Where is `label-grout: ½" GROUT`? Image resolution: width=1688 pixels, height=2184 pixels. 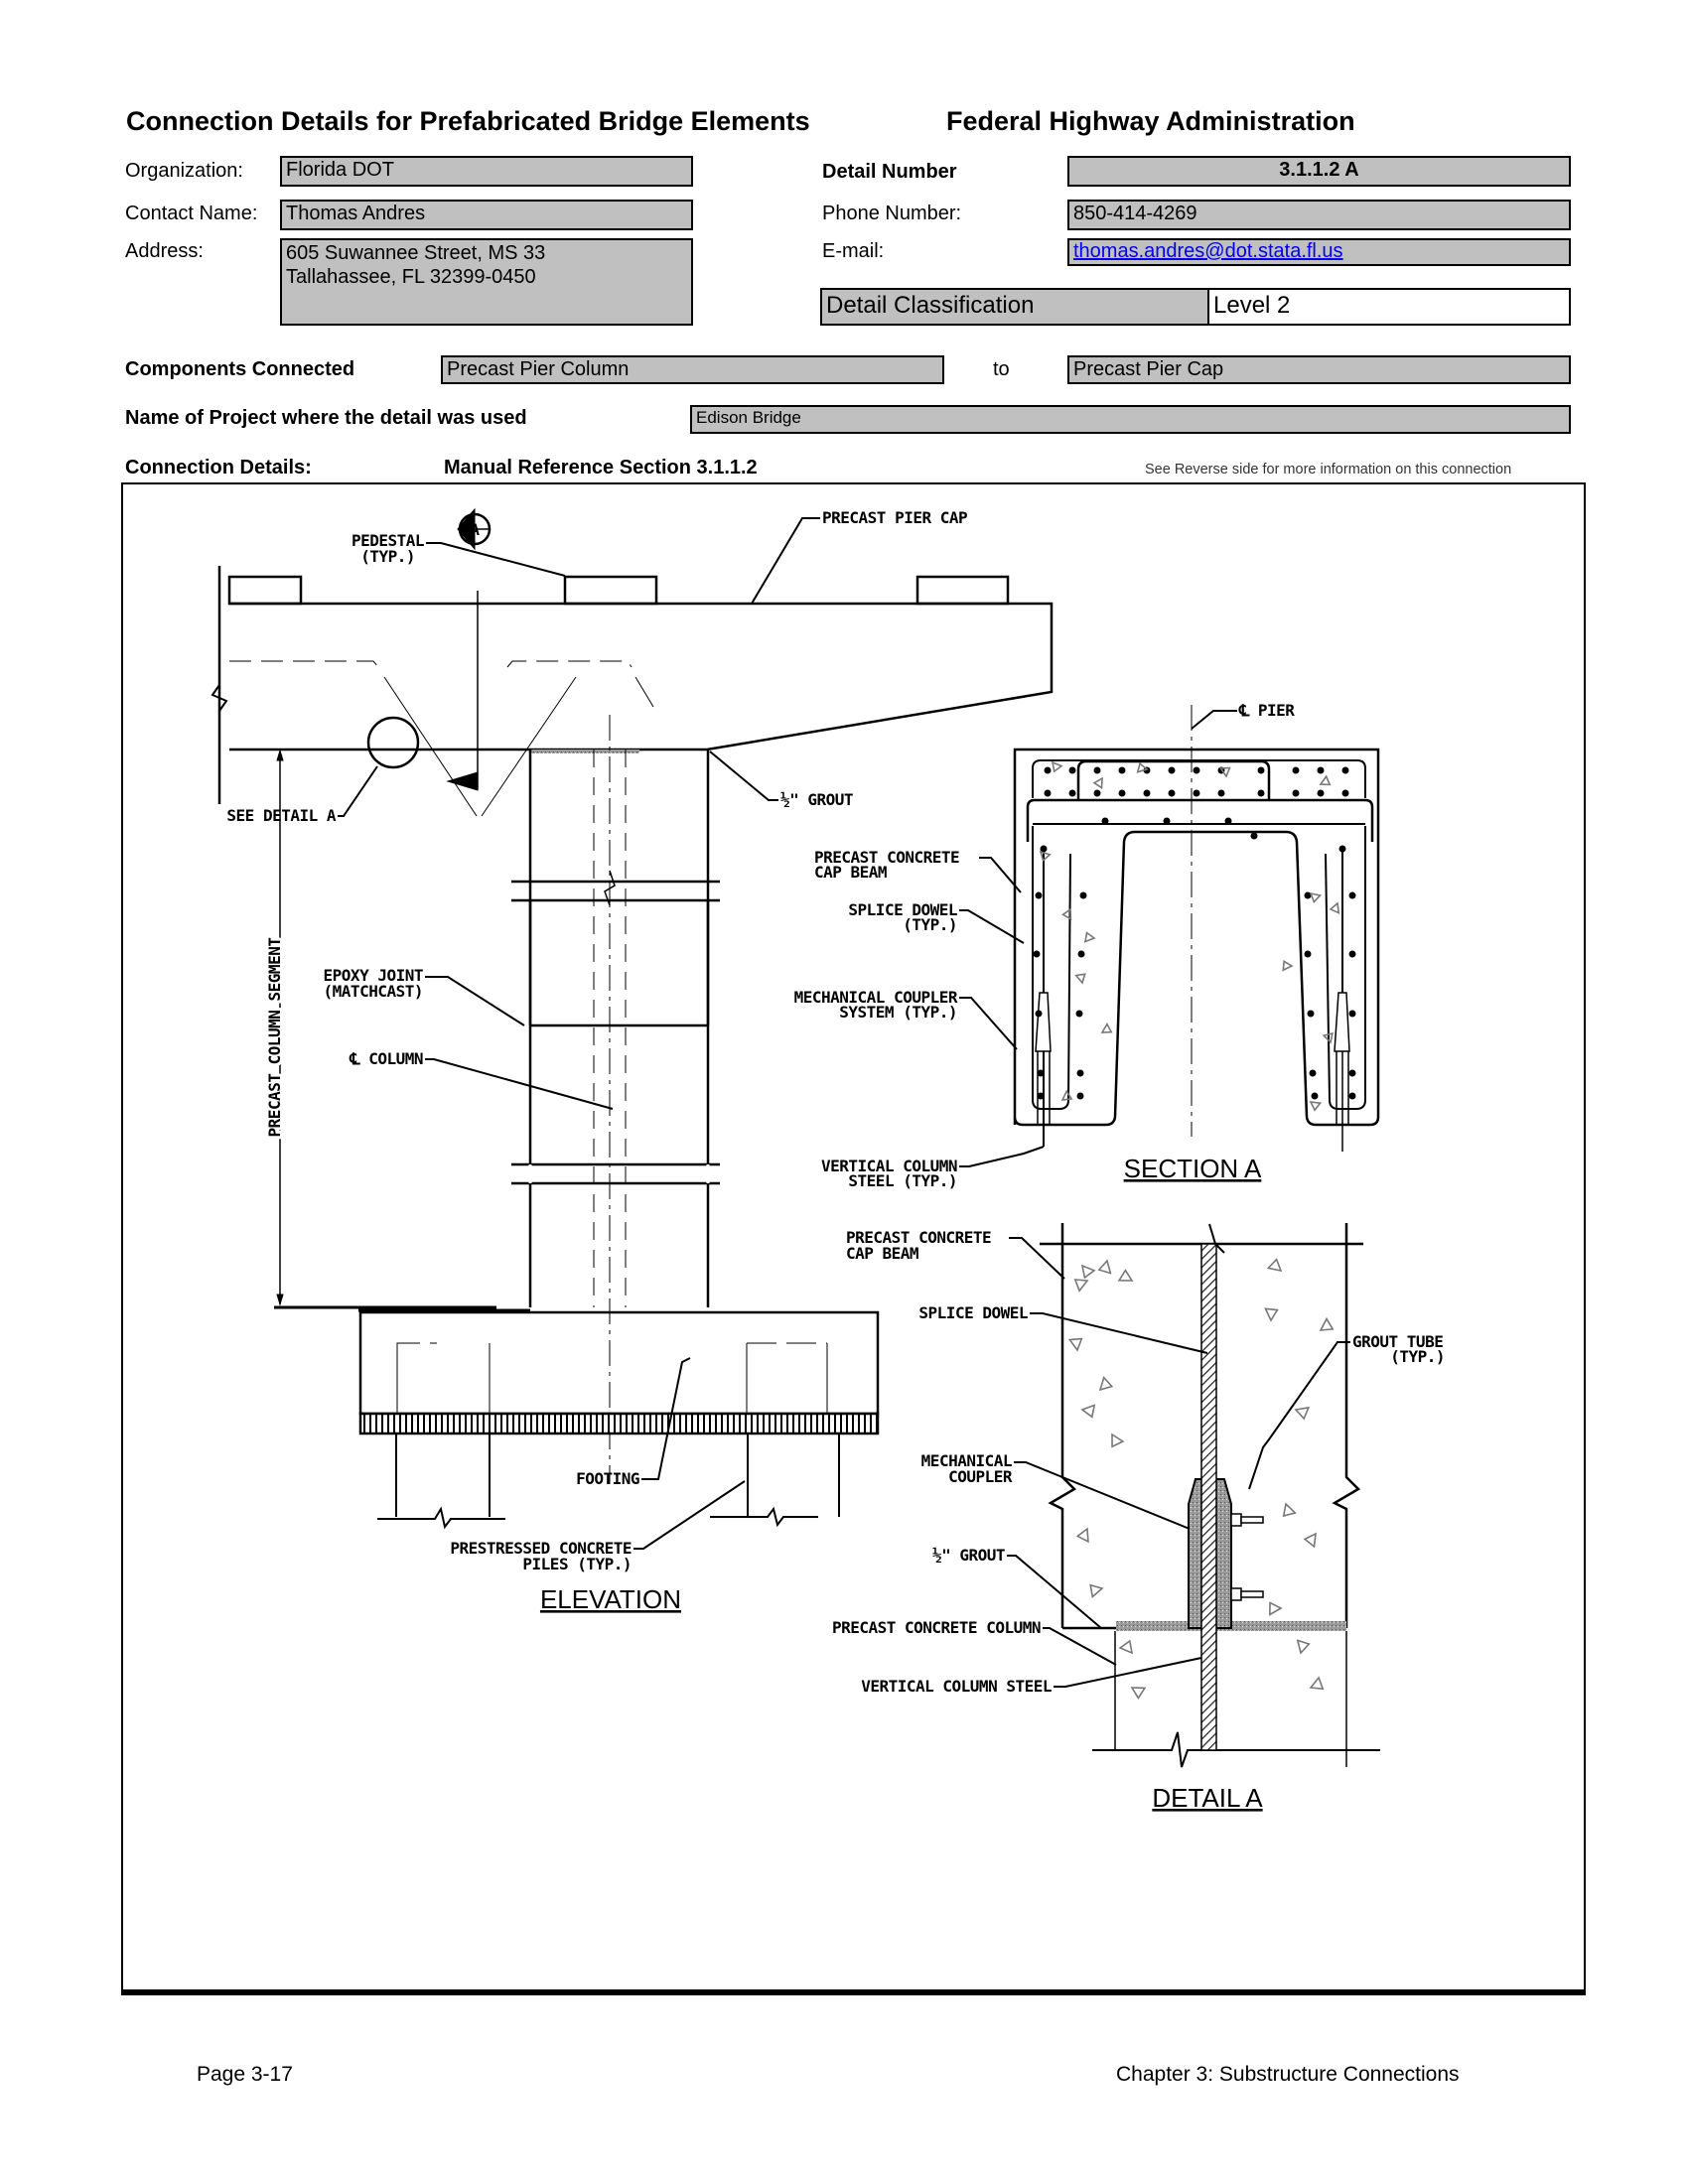
label-grout: ½" GROUT is located at coordinates (816, 799).